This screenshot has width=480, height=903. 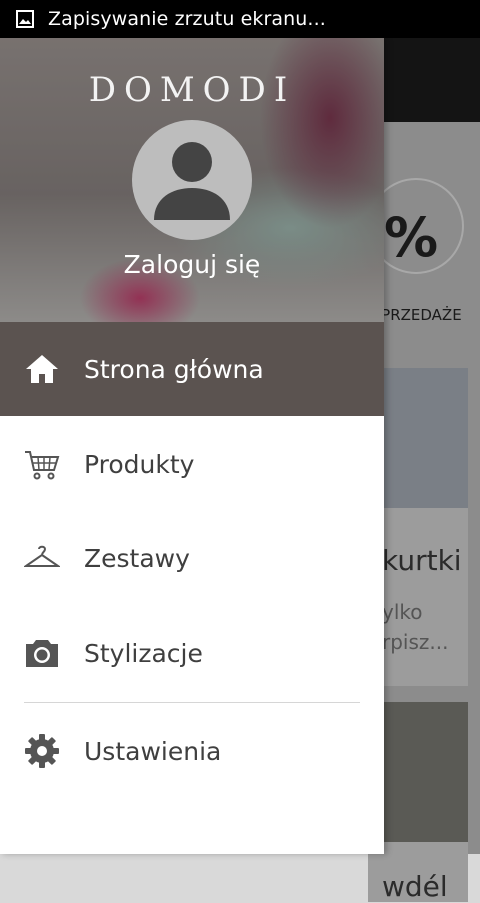 I want to click on menu-item-label: Produkty, so click(x=139, y=464).